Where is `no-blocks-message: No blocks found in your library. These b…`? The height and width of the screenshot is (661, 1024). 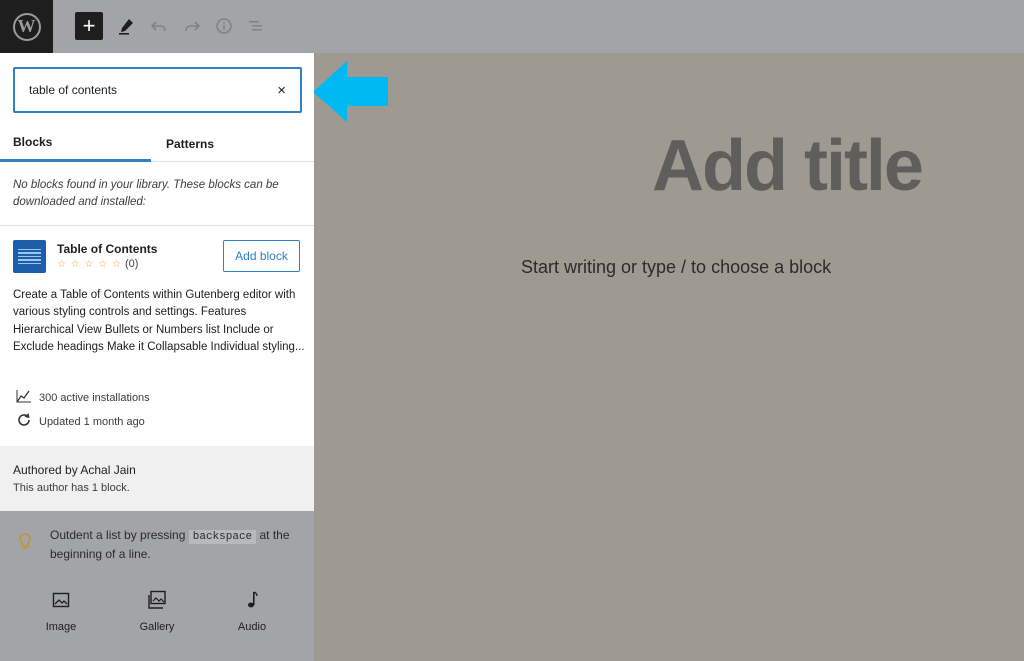
no-blocks-message: No blocks found in your library. These b… is located at coordinates (146, 193).